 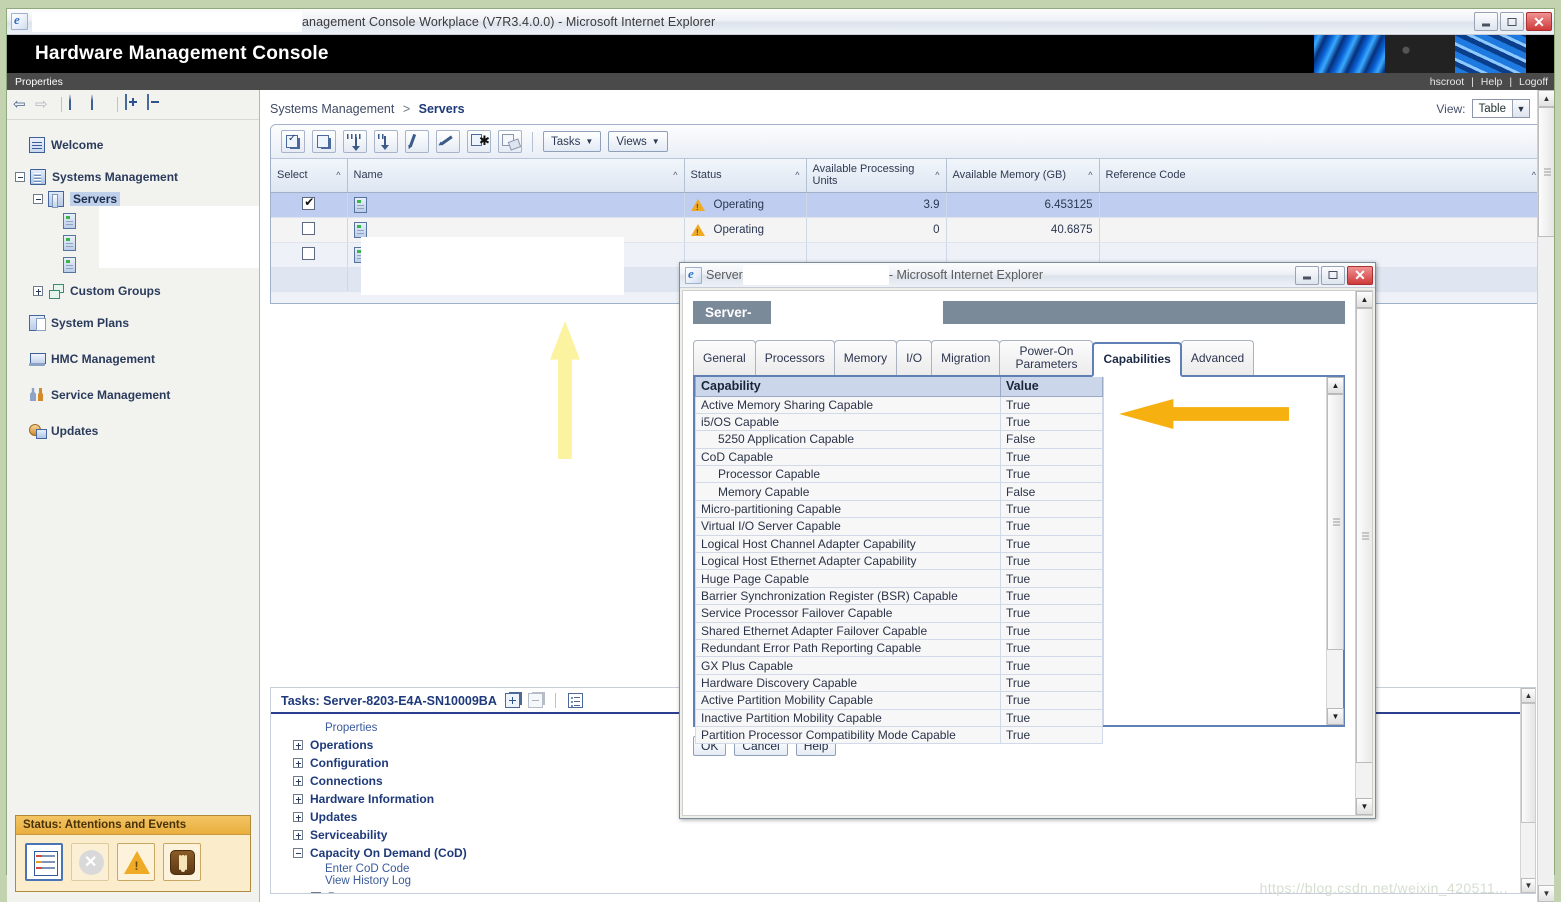 I want to click on capabilities-scrollbar: ▲ ▼, so click(x=1335, y=551).